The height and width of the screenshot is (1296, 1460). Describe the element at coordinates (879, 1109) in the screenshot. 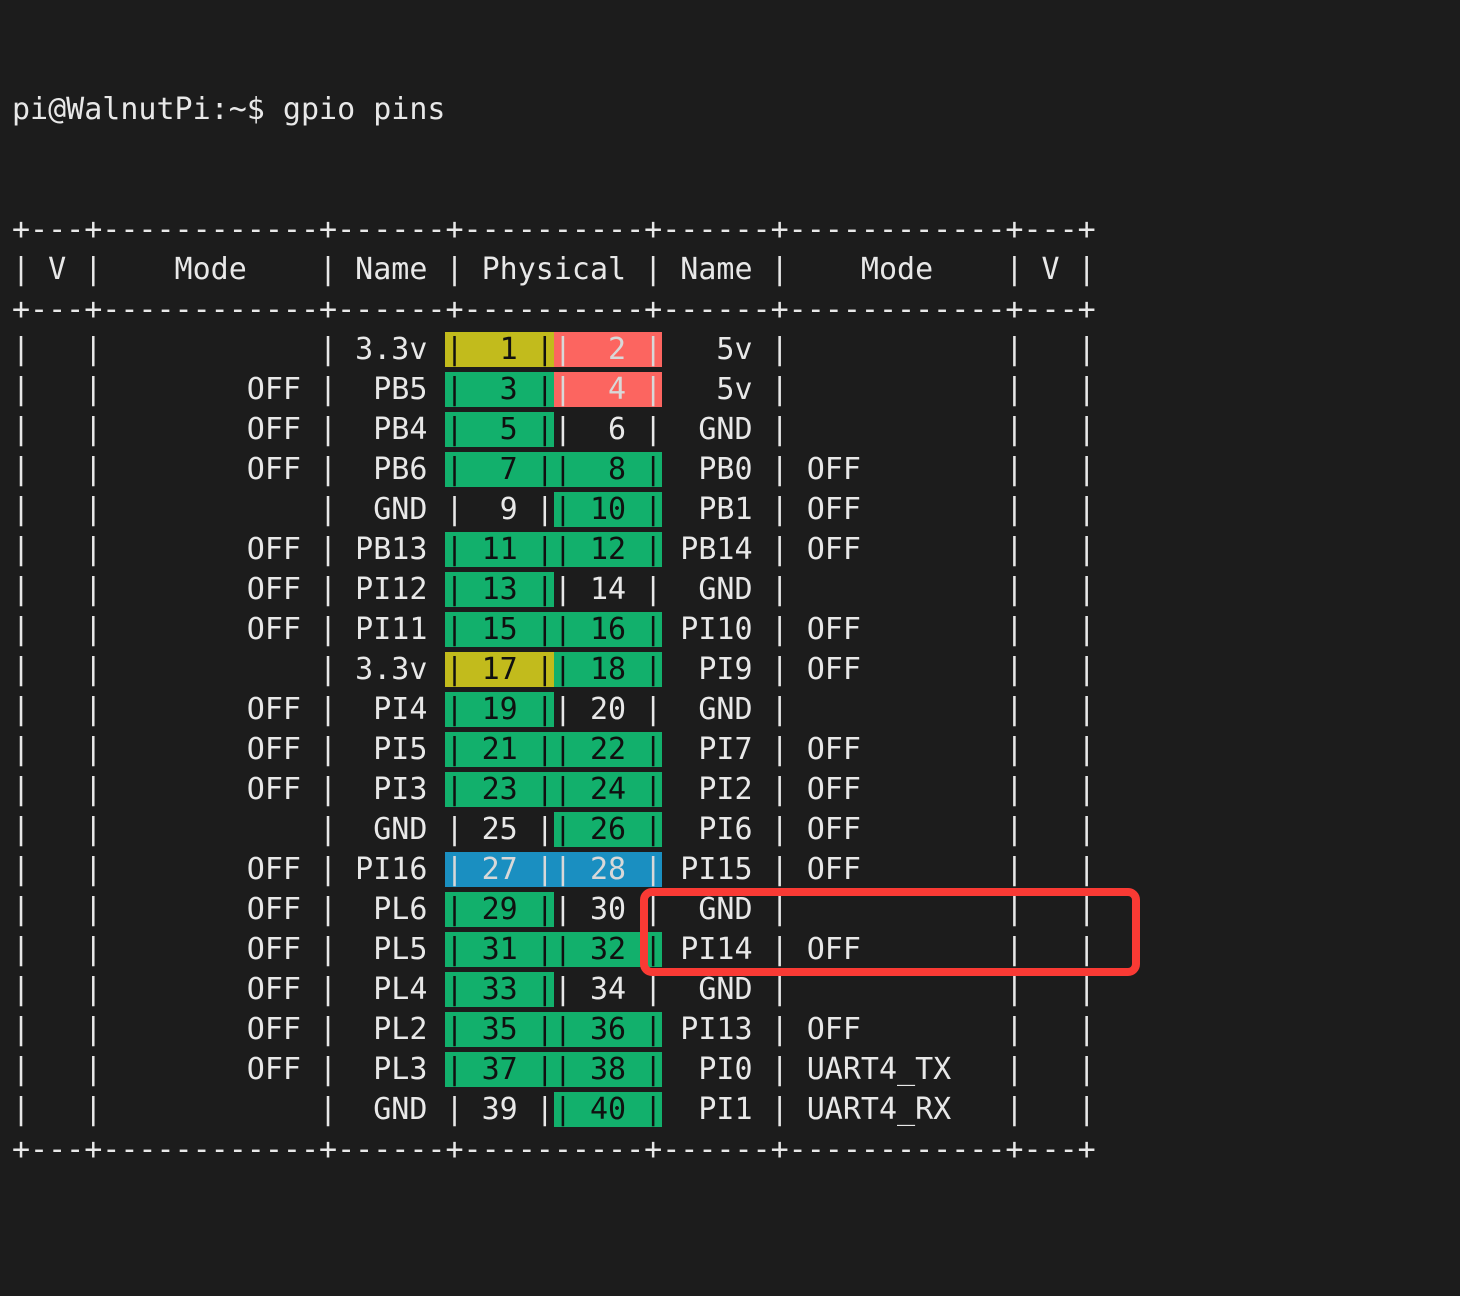

I see `row-right-text: PI1 | UART4_RX | |` at that location.